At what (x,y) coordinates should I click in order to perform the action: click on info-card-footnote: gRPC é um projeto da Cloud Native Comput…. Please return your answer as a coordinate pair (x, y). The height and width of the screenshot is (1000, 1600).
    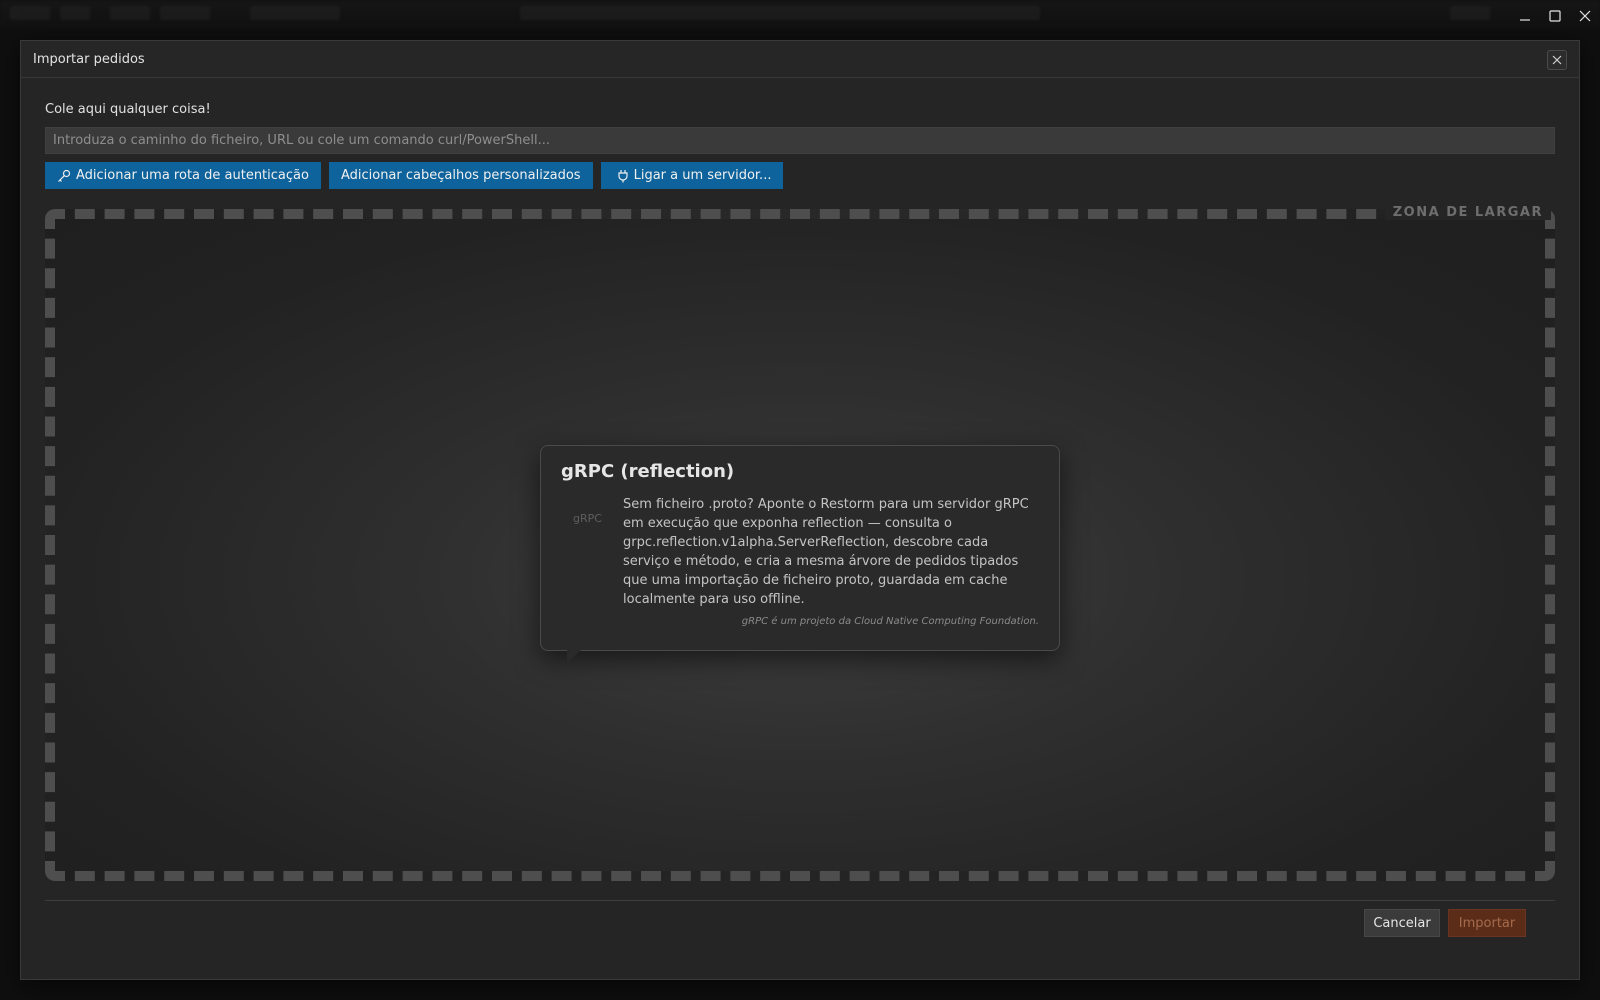
    Looking at the image, I should click on (890, 621).